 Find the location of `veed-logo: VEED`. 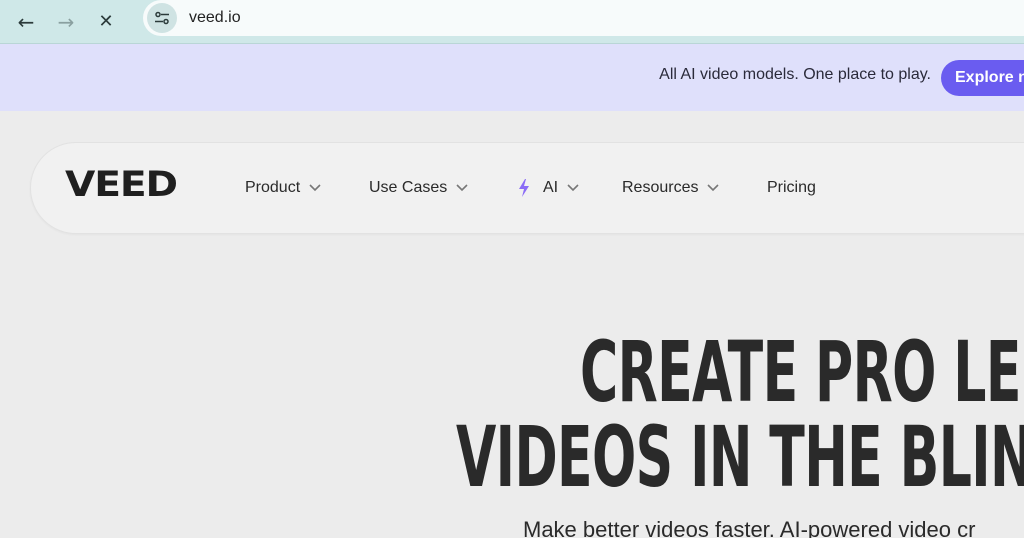

veed-logo: VEED is located at coordinates (121, 185).